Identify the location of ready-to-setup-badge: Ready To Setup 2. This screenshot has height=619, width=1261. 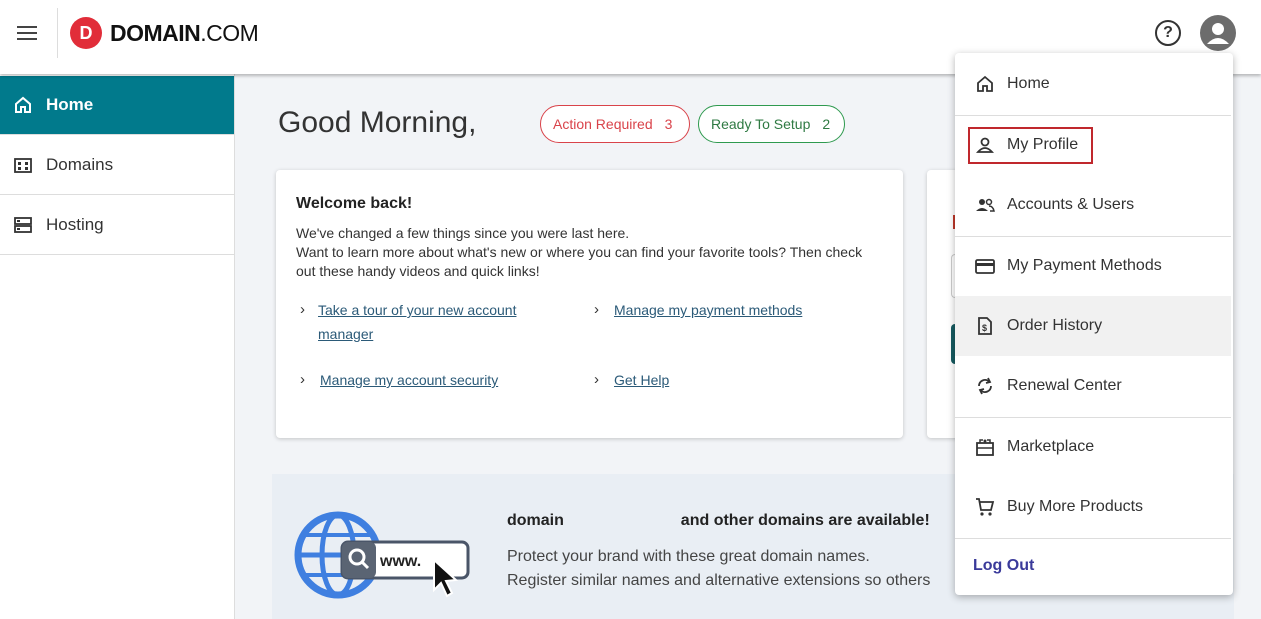
(771, 124).